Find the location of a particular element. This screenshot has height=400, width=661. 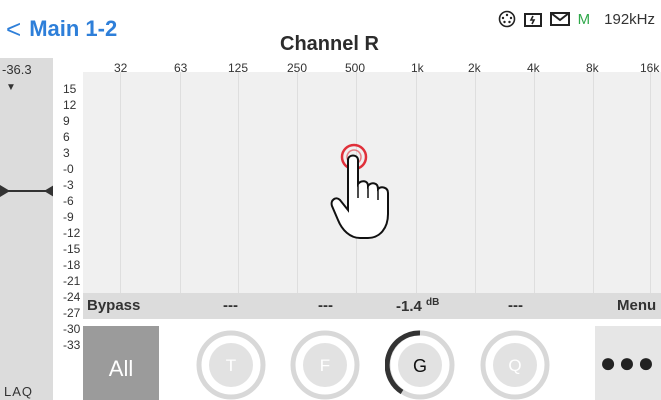

knob-t-label: T is located at coordinates (231, 365).